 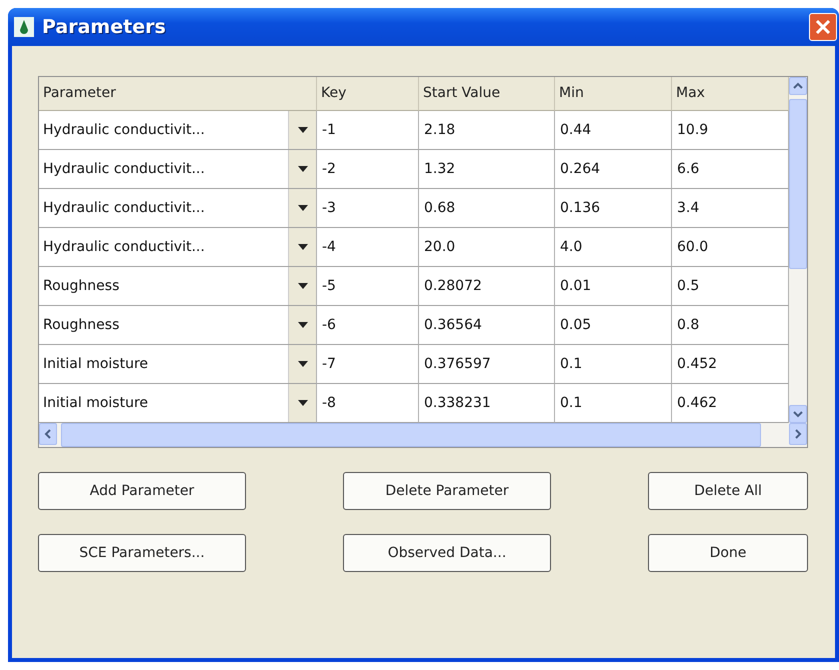 What do you see at coordinates (728, 491) in the screenshot?
I see `dialog-button: Delete All` at bounding box center [728, 491].